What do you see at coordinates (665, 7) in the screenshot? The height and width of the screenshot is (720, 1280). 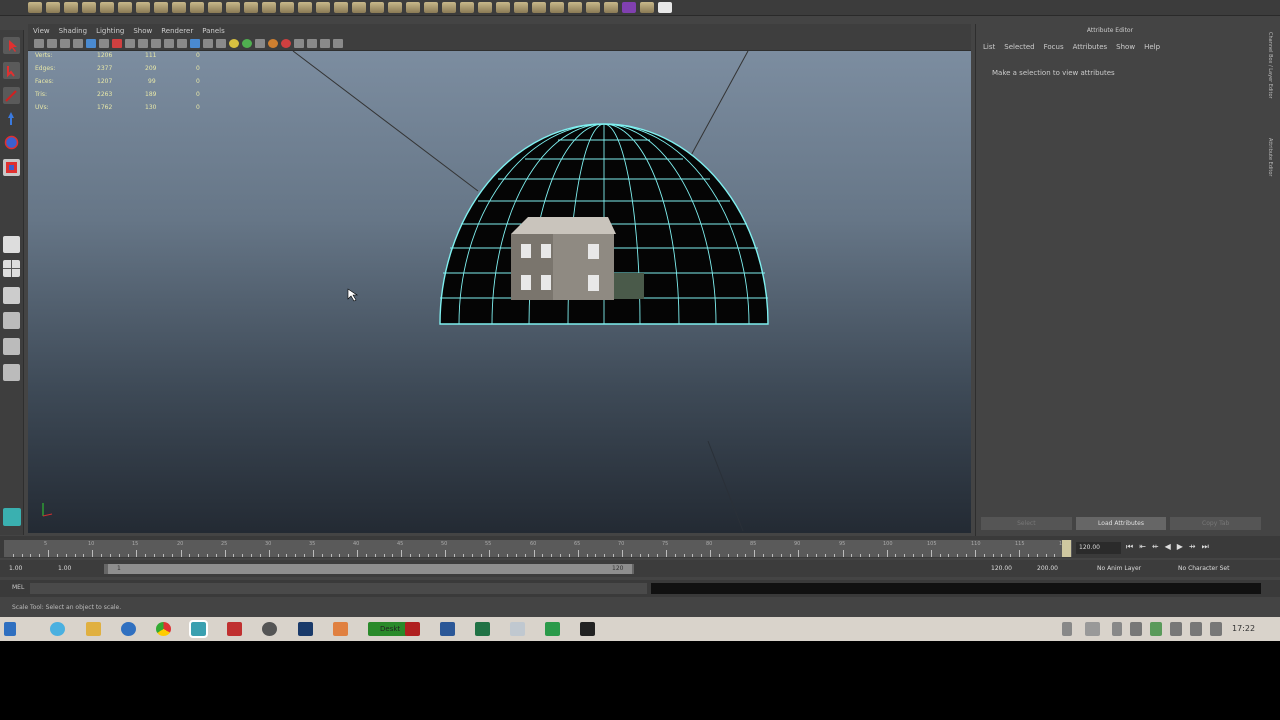 I see `shelf-render-icon` at bounding box center [665, 7].